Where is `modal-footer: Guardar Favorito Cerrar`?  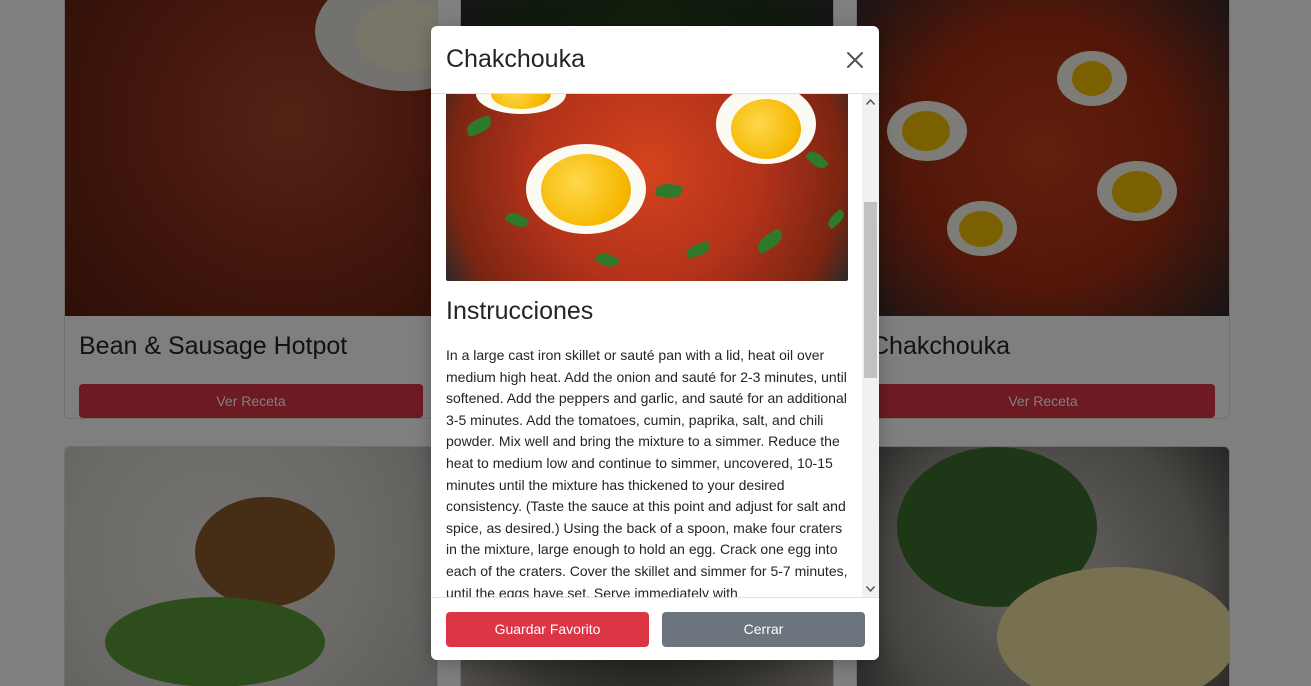
modal-footer: Guardar Favorito Cerrar is located at coordinates (655, 628).